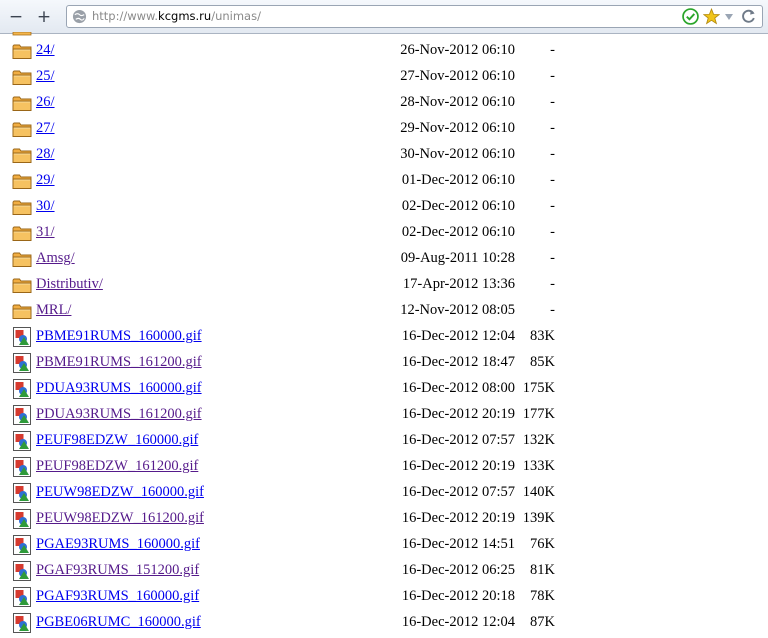 Image resolution: width=768 pixels, height=638 pixels. I want to click on secure-check-icon, so click(690, 16).